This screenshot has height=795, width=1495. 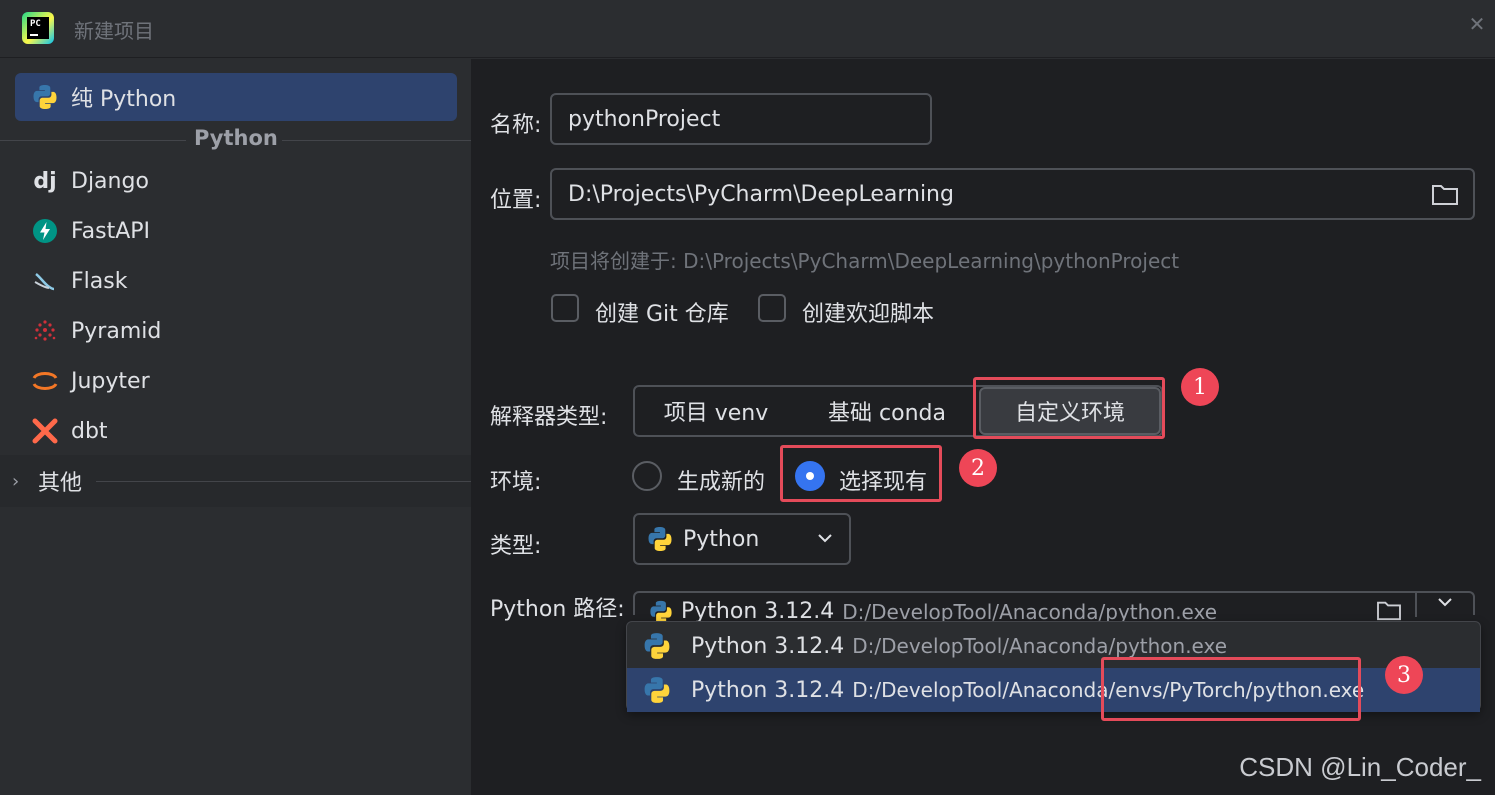 What do you see at coordinates (45, 431) in the screenshot?
I see `dbt-icon` at bounding box center [45, 431].